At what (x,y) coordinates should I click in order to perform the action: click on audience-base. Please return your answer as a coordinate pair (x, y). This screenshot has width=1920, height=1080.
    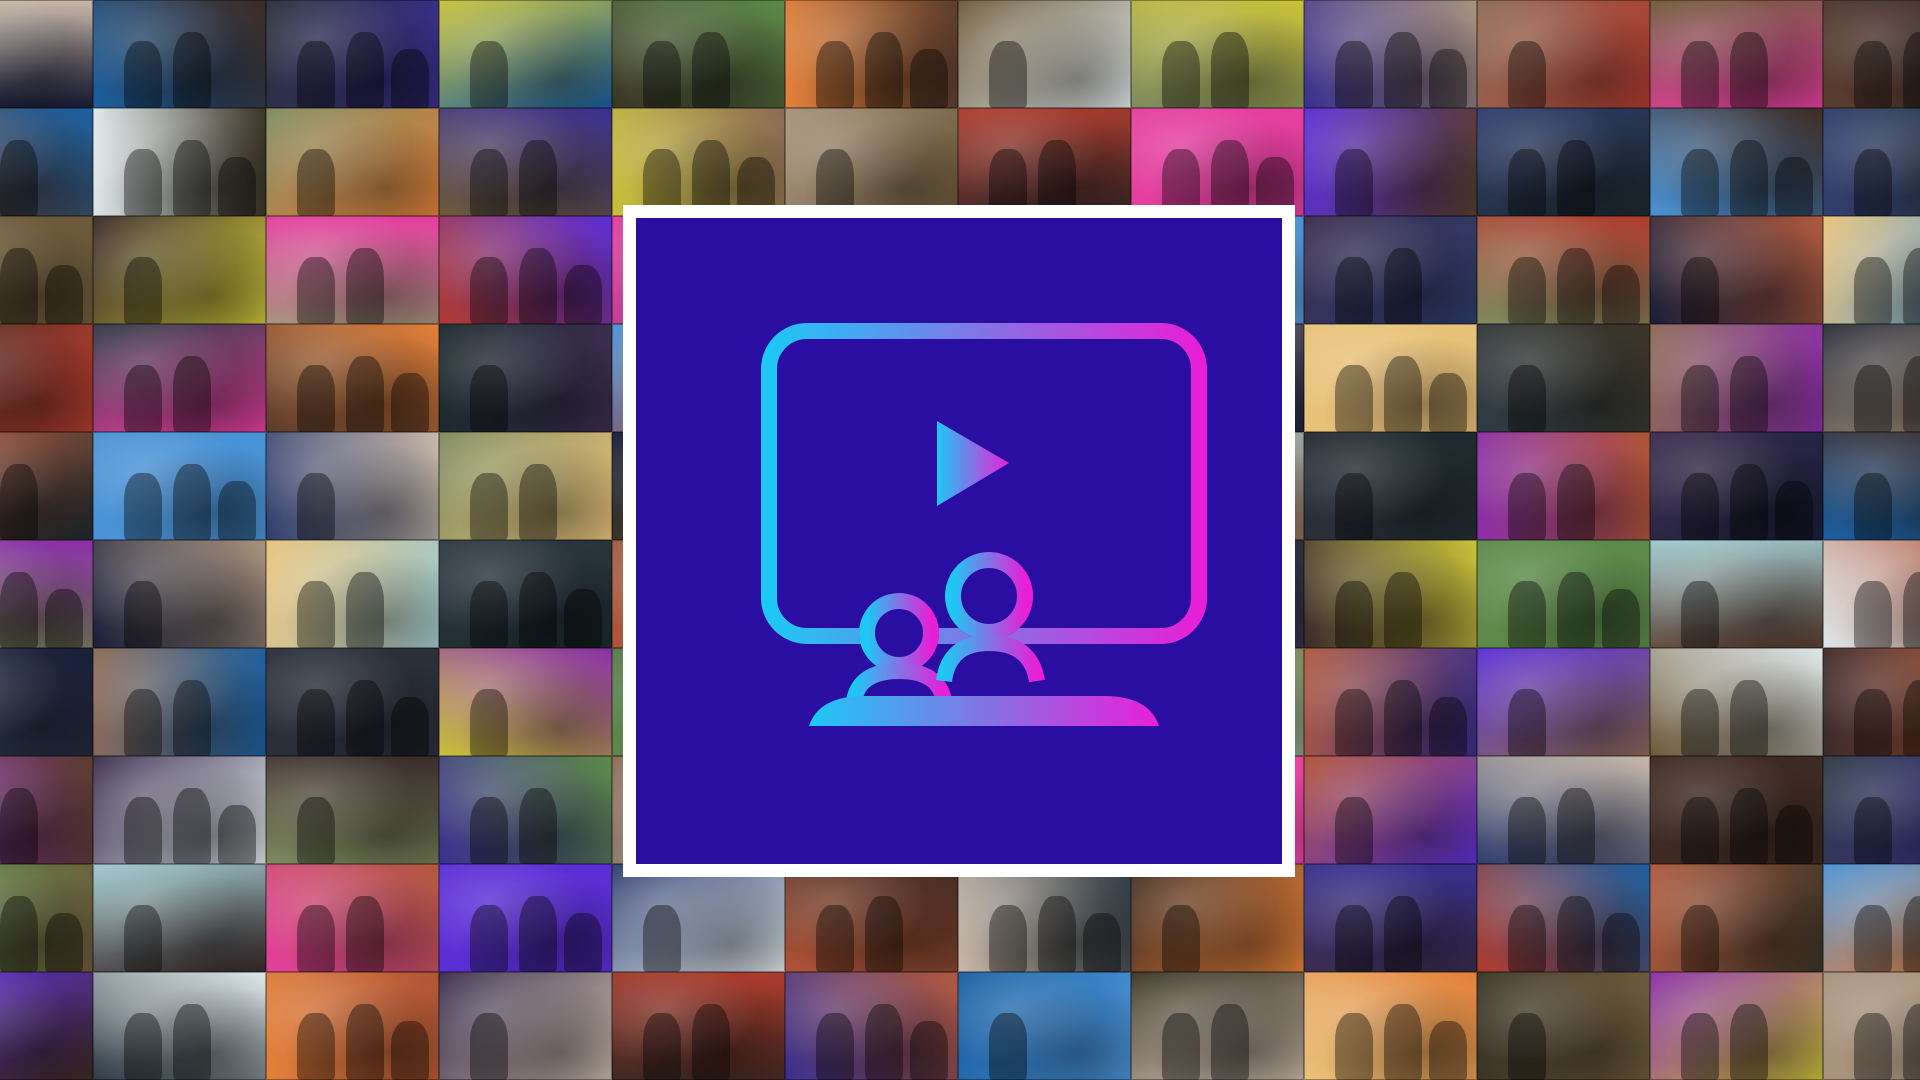
    Looking at the image, I should click on (984, 711).